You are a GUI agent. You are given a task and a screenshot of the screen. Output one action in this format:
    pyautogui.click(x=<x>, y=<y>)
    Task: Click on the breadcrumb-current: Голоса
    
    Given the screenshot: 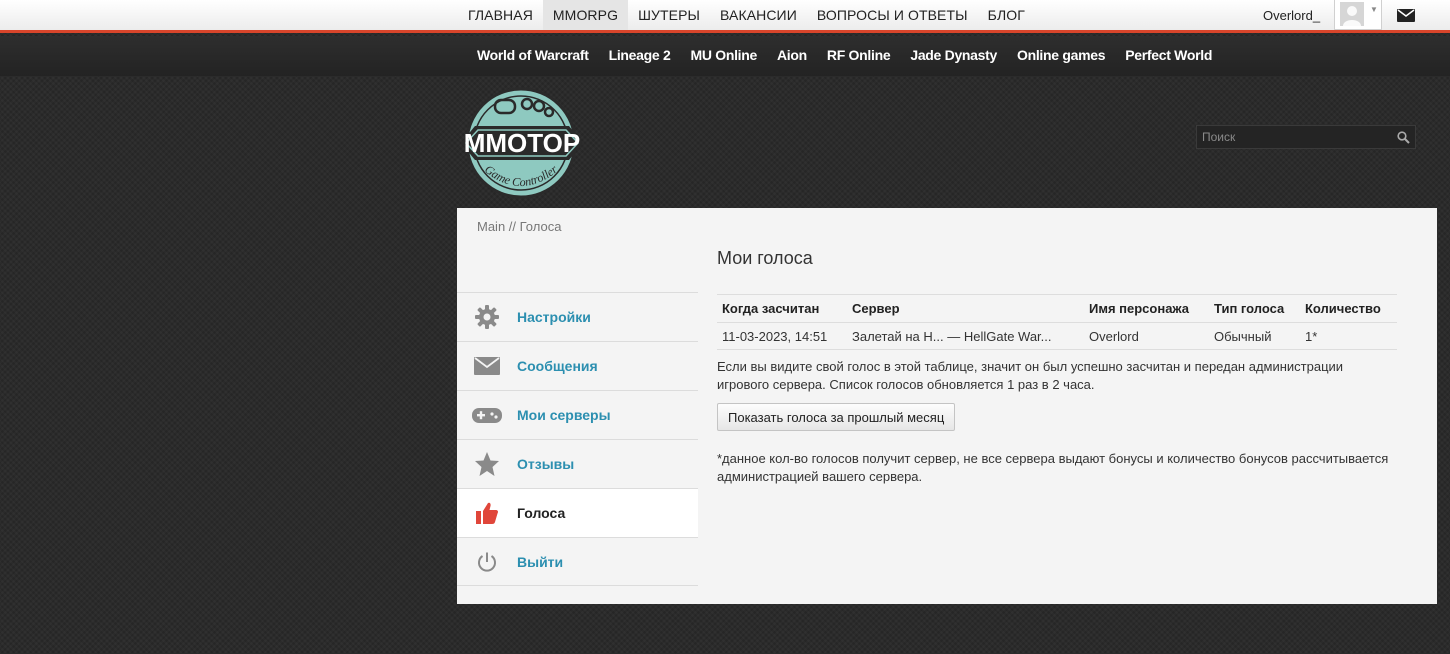 What is the action you would take?
    pyautogui.click(x=540, y=226)
    